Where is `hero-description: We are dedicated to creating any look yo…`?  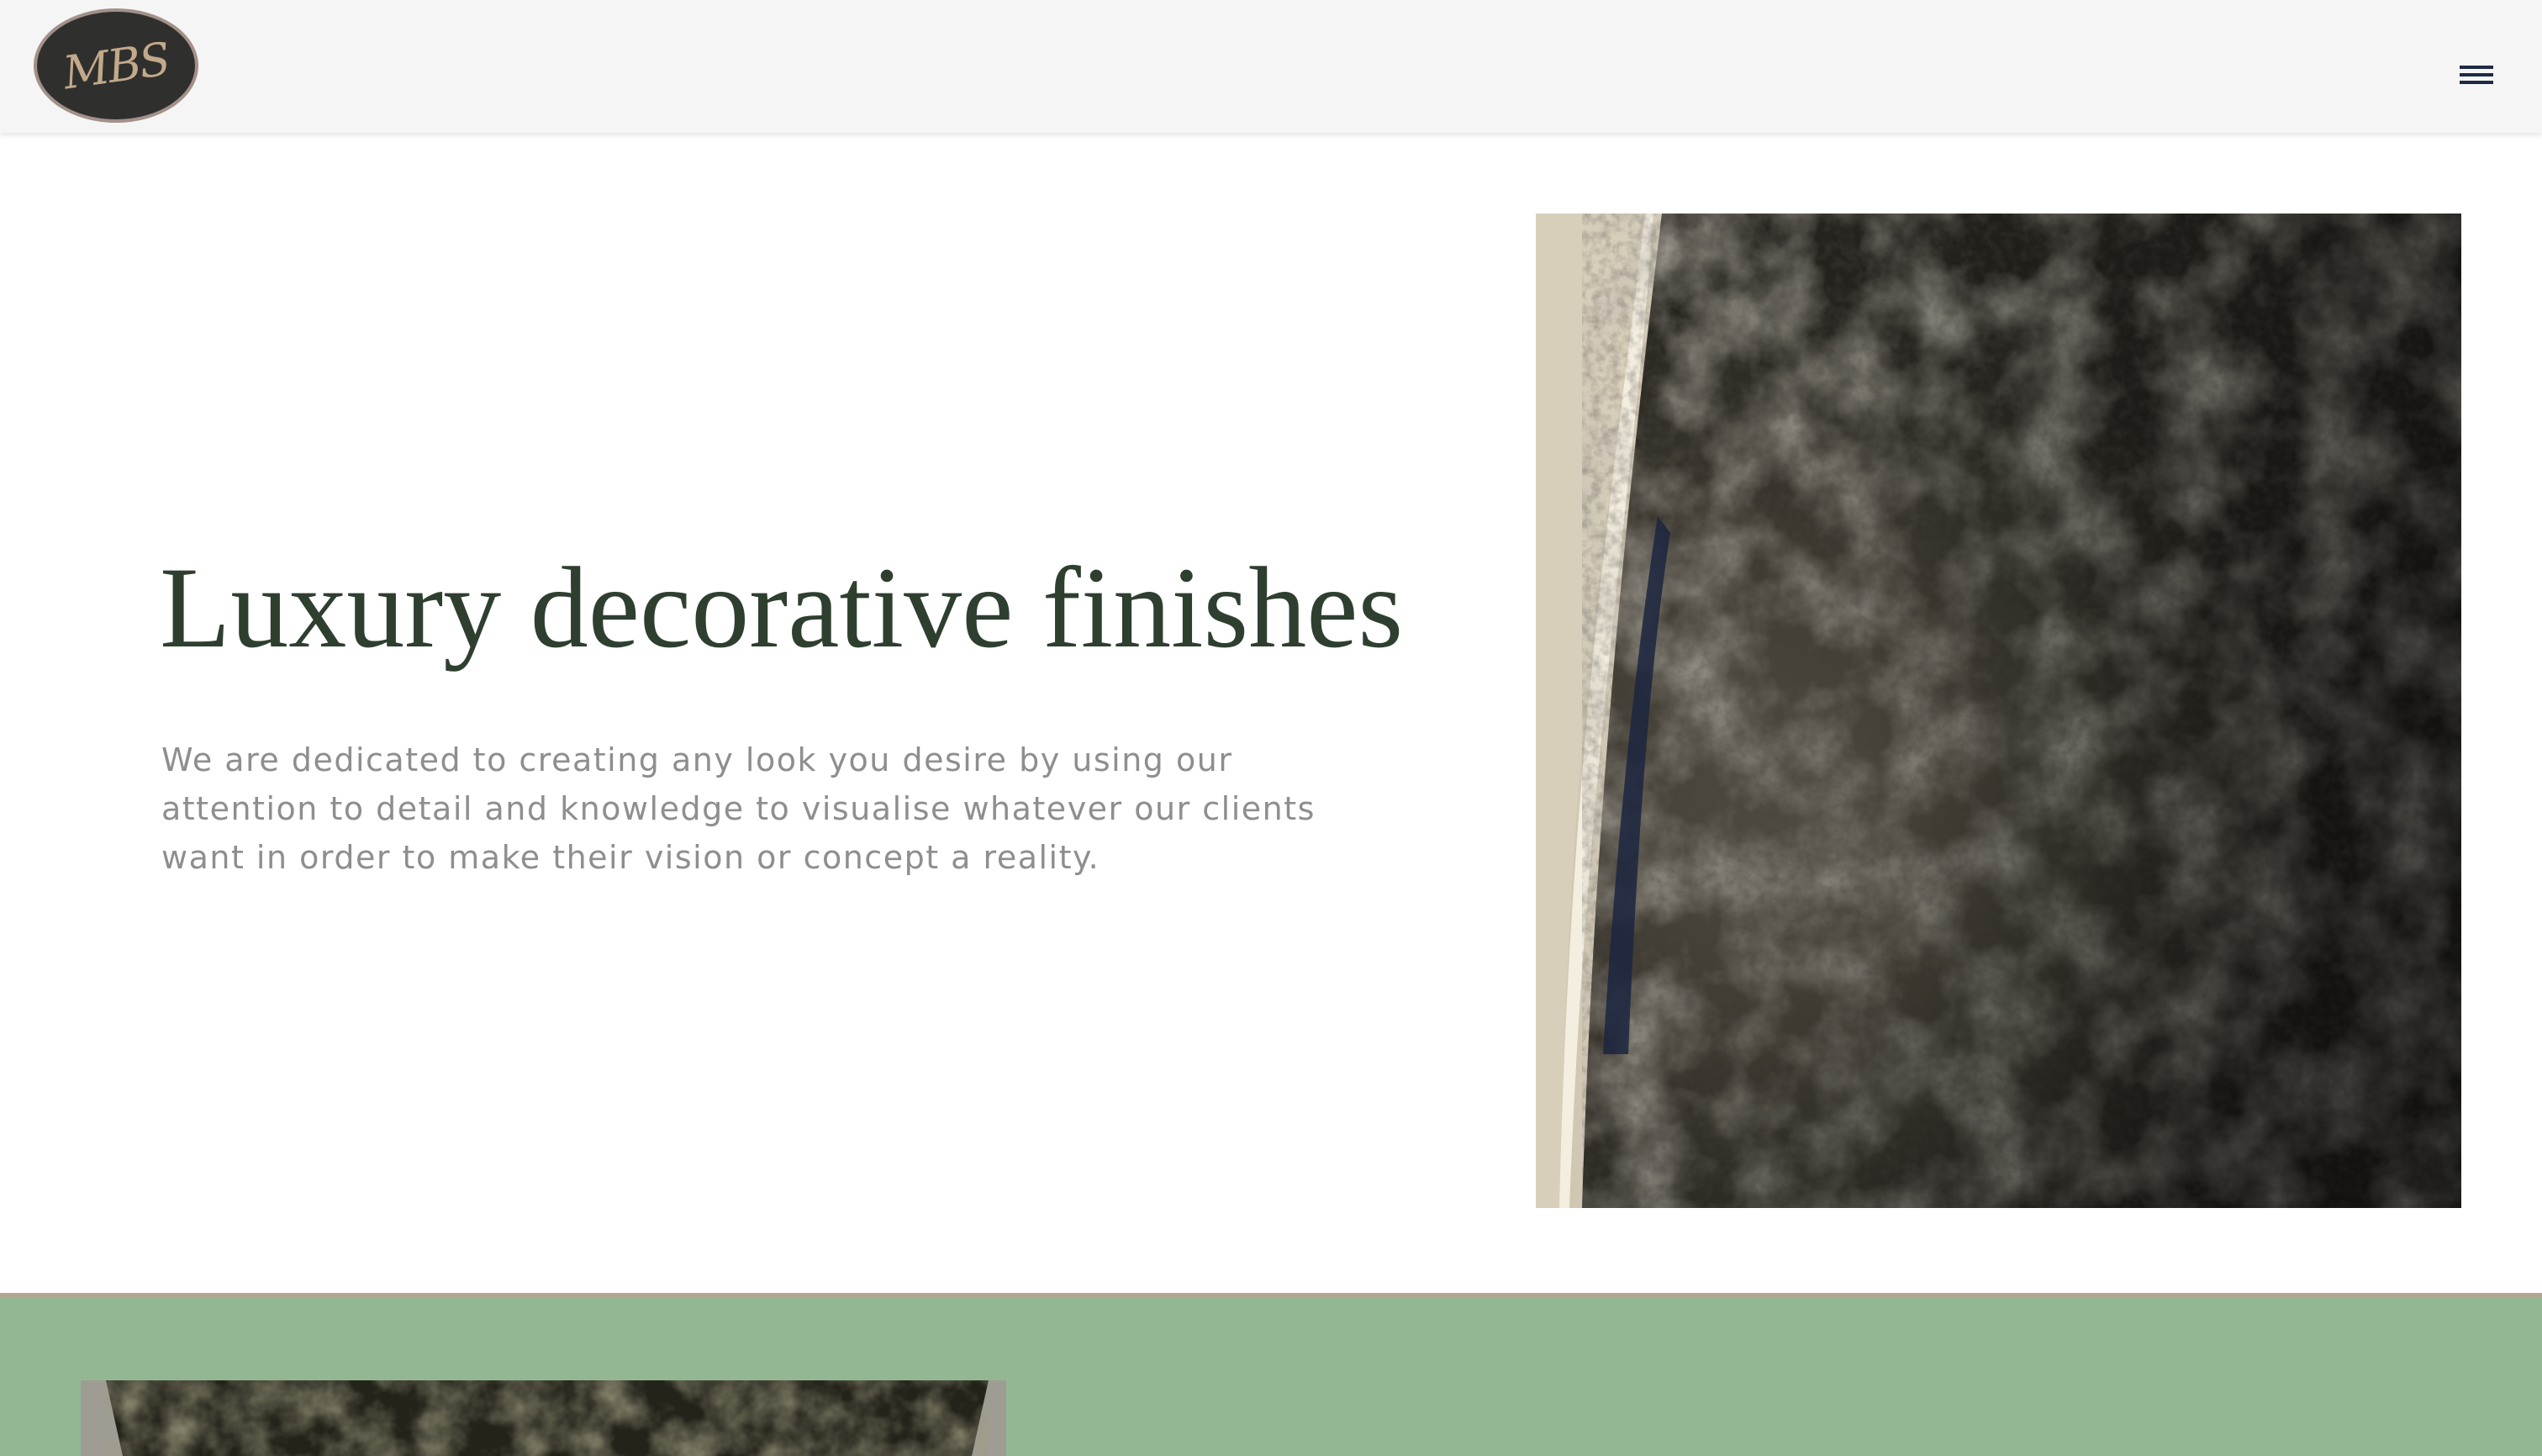 hero-description: We are dedicated to creating any look yo… is located at coordinates (738, 808).